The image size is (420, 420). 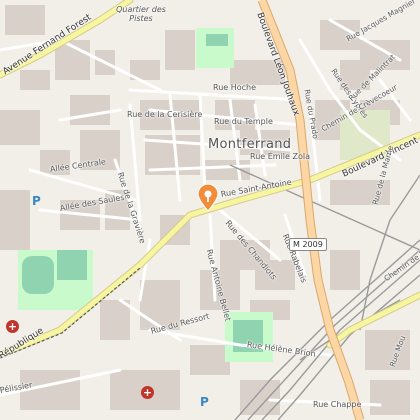 I want to click on location-marker, so click(x=208, y=198).